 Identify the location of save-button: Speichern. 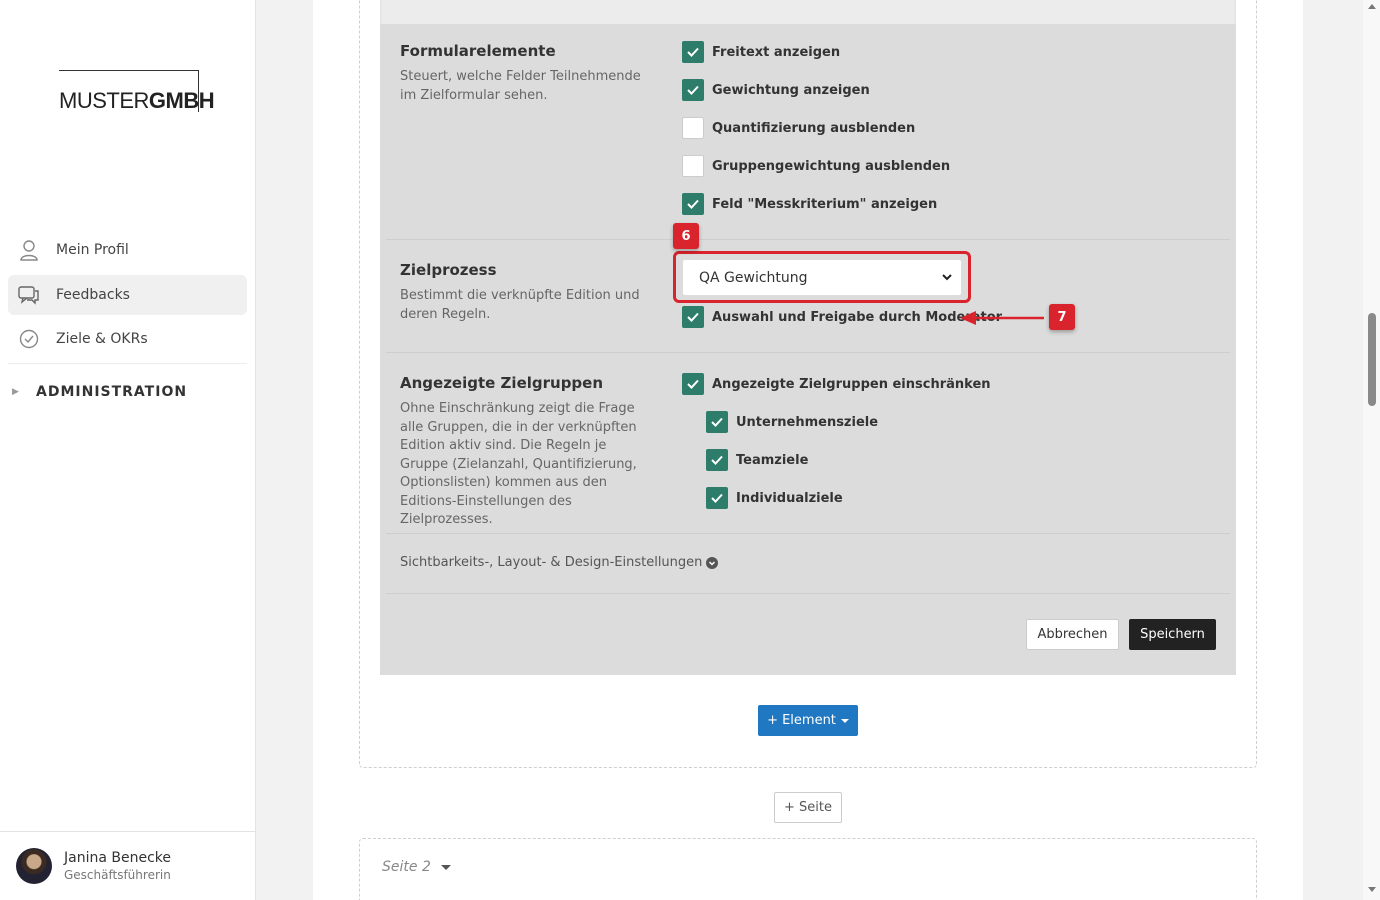
(1172, 634).